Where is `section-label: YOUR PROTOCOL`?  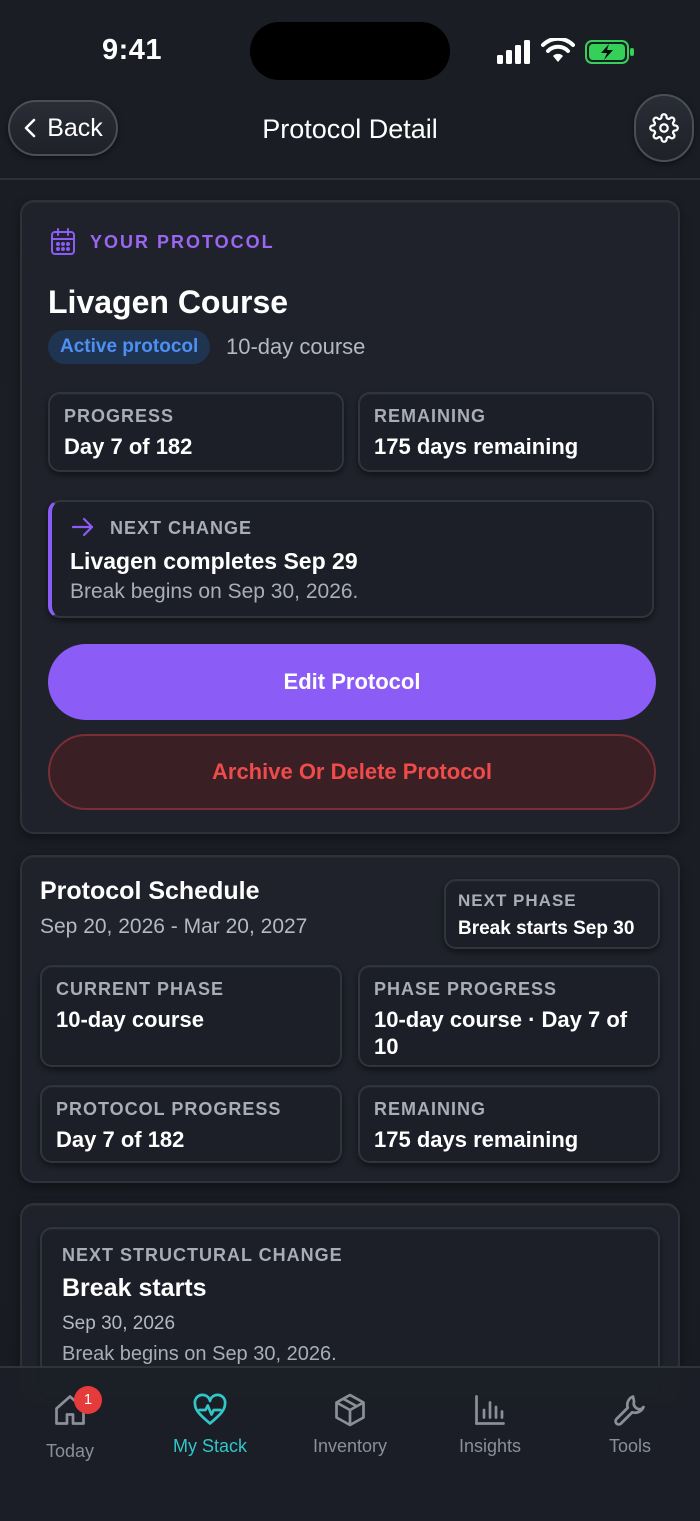
section-label: YOUR PROTOCOL is located at coordinates (182, 242).